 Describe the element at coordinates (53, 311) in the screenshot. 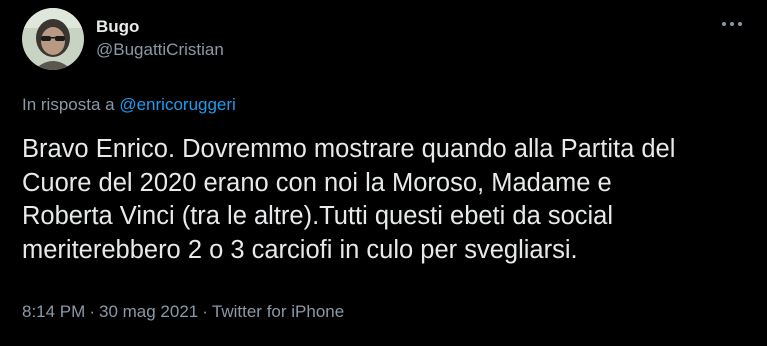

I see `tweet-time: 8:14 PM` at that location.